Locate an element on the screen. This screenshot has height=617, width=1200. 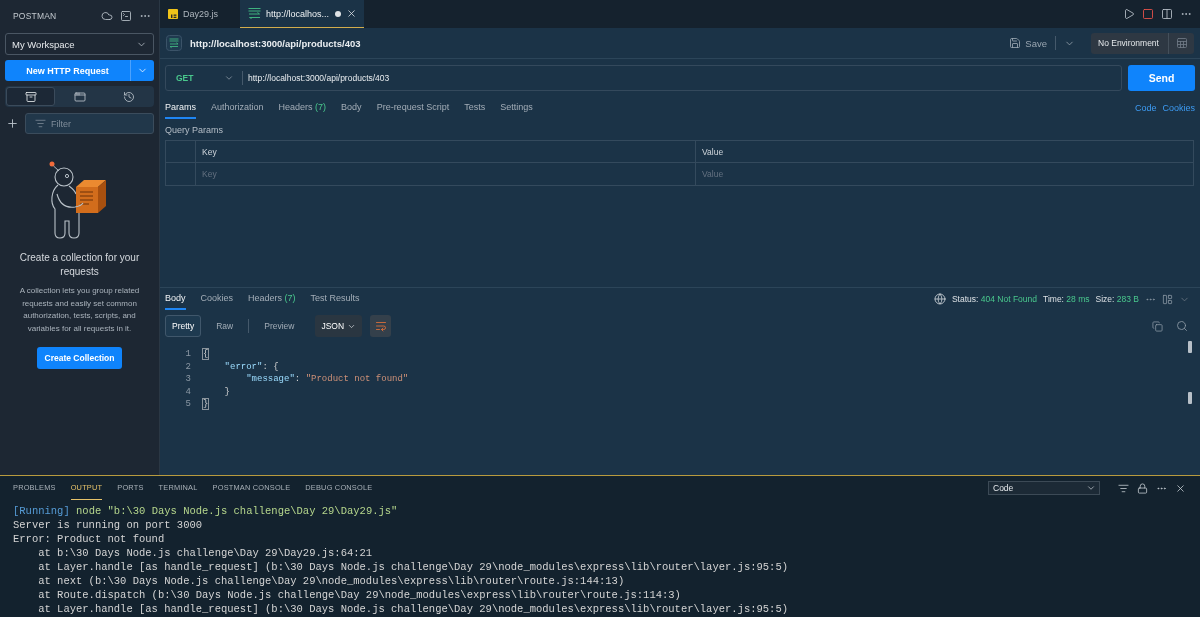
response-tab: Headers (7) is located at coordinates (272, 299).